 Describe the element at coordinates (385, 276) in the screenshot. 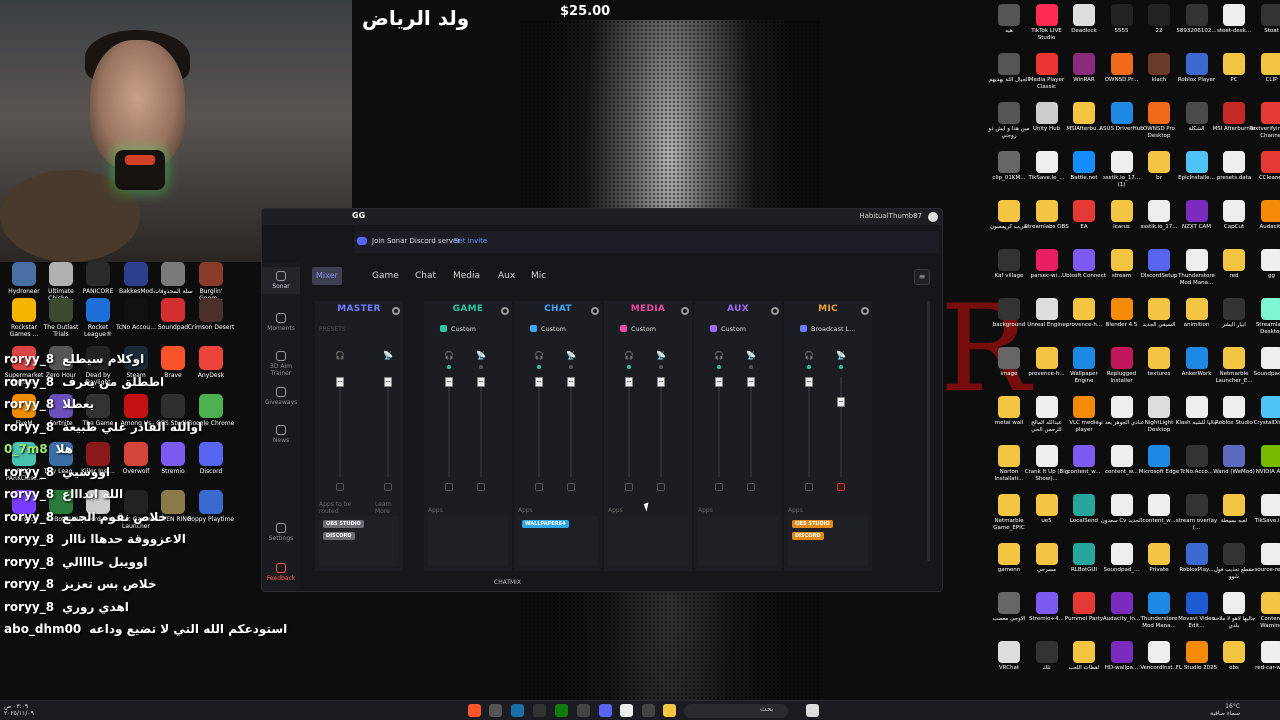

I see `tab-game: Game` at that location.